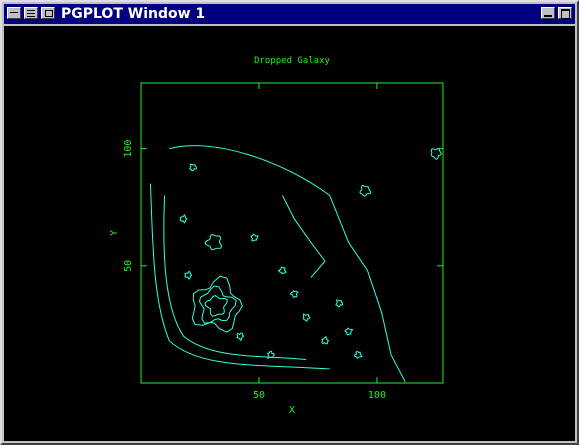  What do you see at coordinates (304, 236) in the screenshot?
I see `ridge-contour` at bounding box center [304, 236].